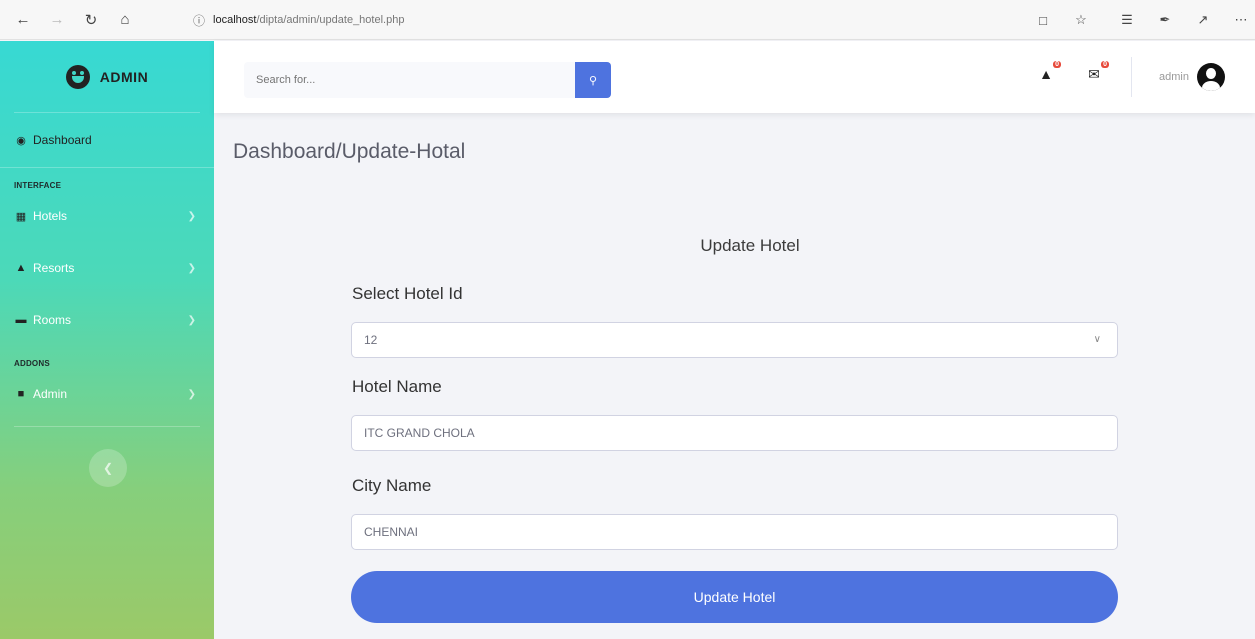  What do you see at coordinates (392, 485) in the screenshot?
I see `city-name-label: City Name` at bounding box center [392, 485].